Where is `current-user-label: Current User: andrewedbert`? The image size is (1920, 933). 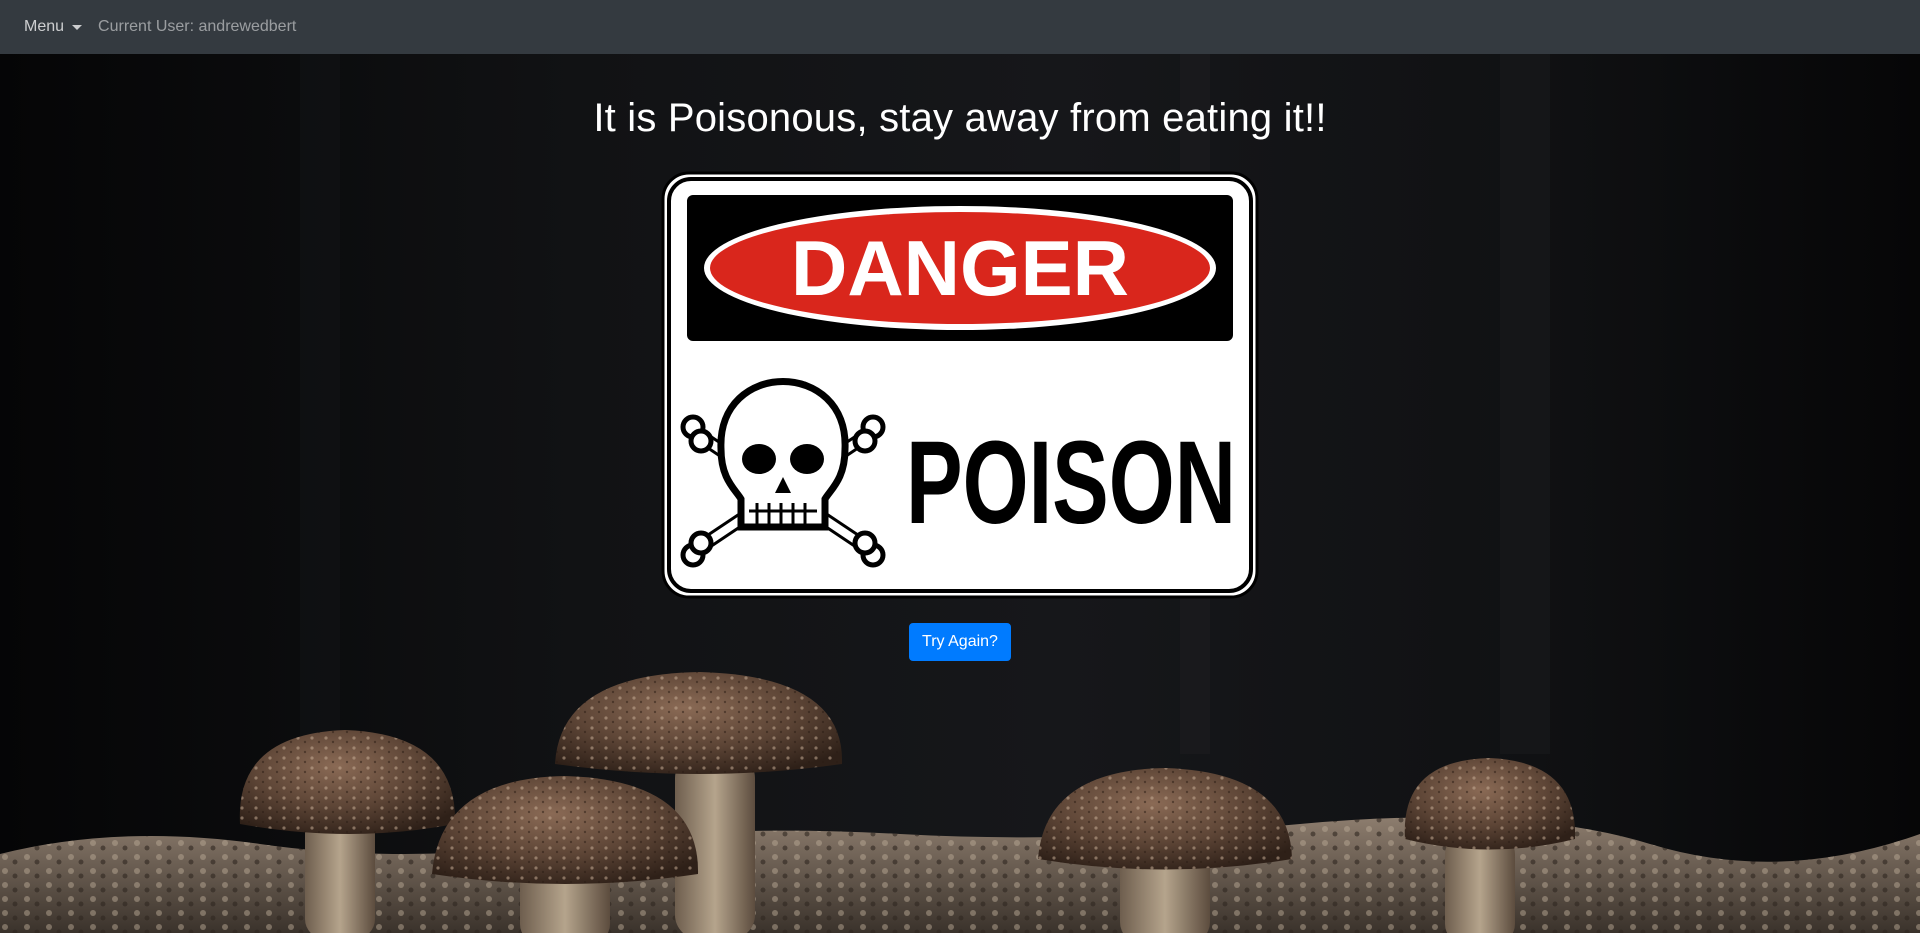 current-user-label: Current User: andrewedbert is located at coordinates (197, 26).